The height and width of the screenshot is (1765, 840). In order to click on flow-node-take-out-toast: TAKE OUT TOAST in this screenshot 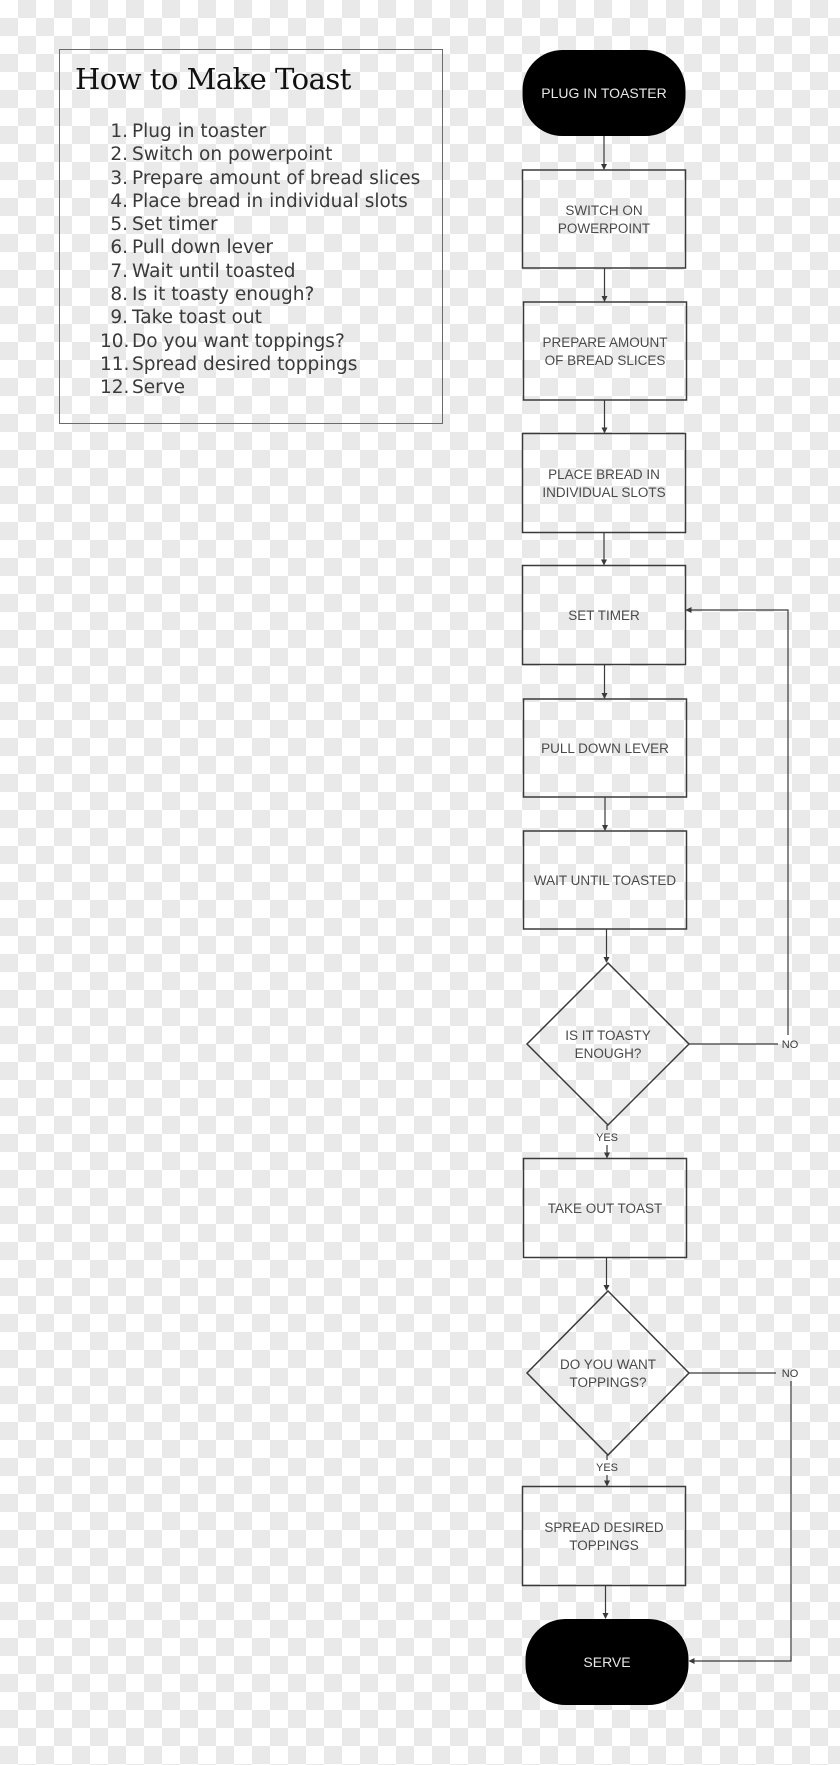, I will do `click(605, 1208)`.